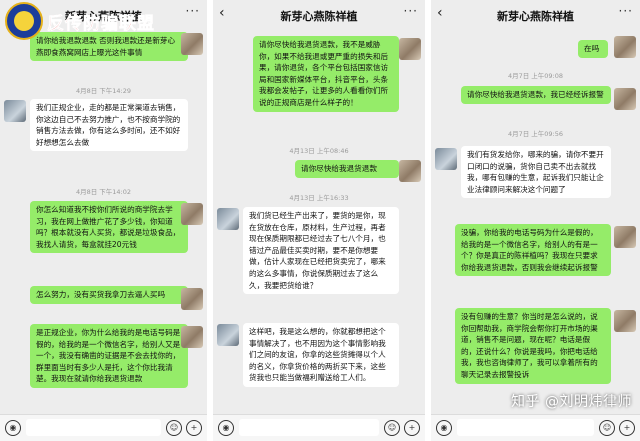 The image size is (640, 441). I want to click on timestamp: 4月13日 上午16:33, so click(319, 198).